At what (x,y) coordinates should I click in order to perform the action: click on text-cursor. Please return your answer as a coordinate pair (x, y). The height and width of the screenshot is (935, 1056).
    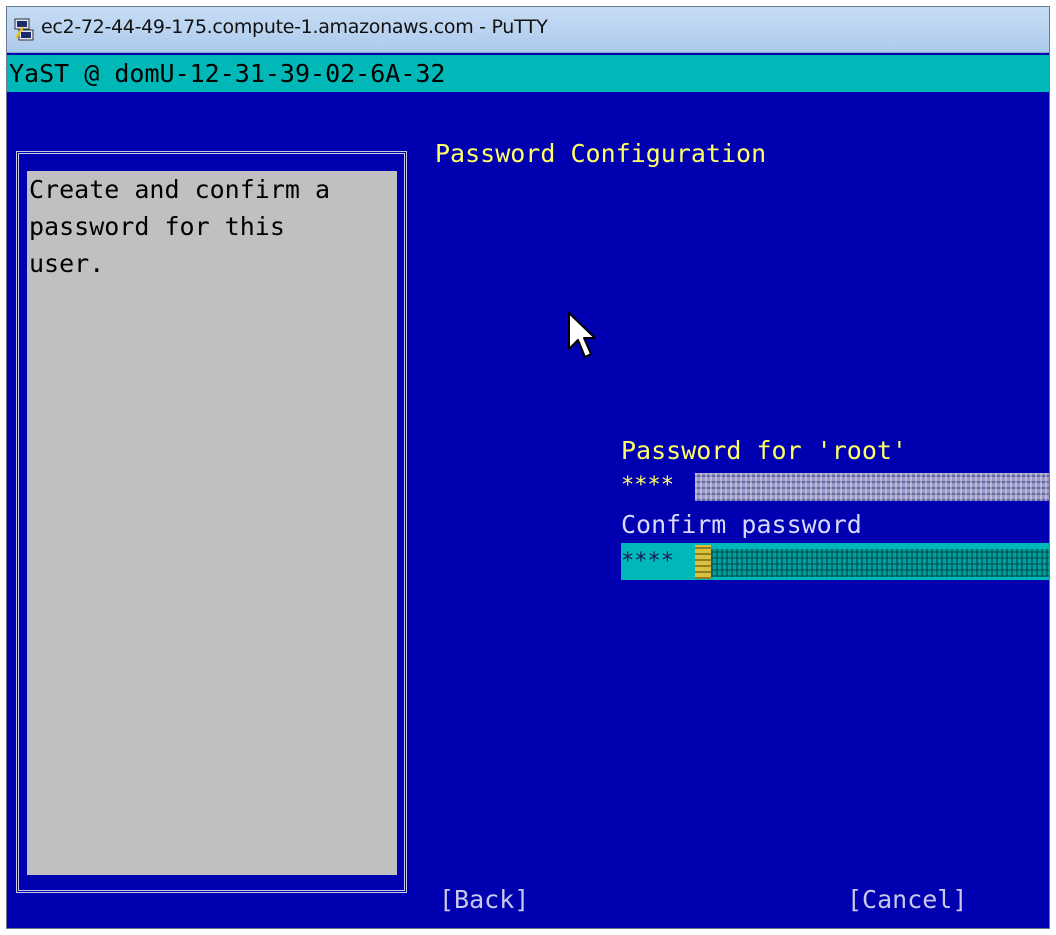
    Looking at the image, I should click on (703, 562).